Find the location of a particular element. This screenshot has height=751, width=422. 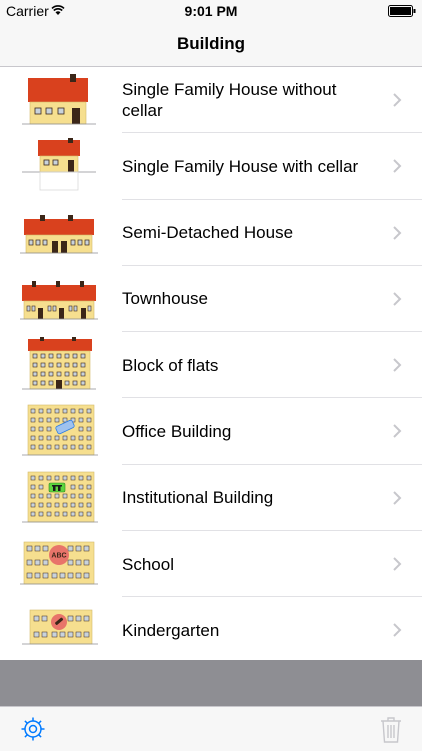

list-item: Semi-Detached House is located at coordinates (211, 233).